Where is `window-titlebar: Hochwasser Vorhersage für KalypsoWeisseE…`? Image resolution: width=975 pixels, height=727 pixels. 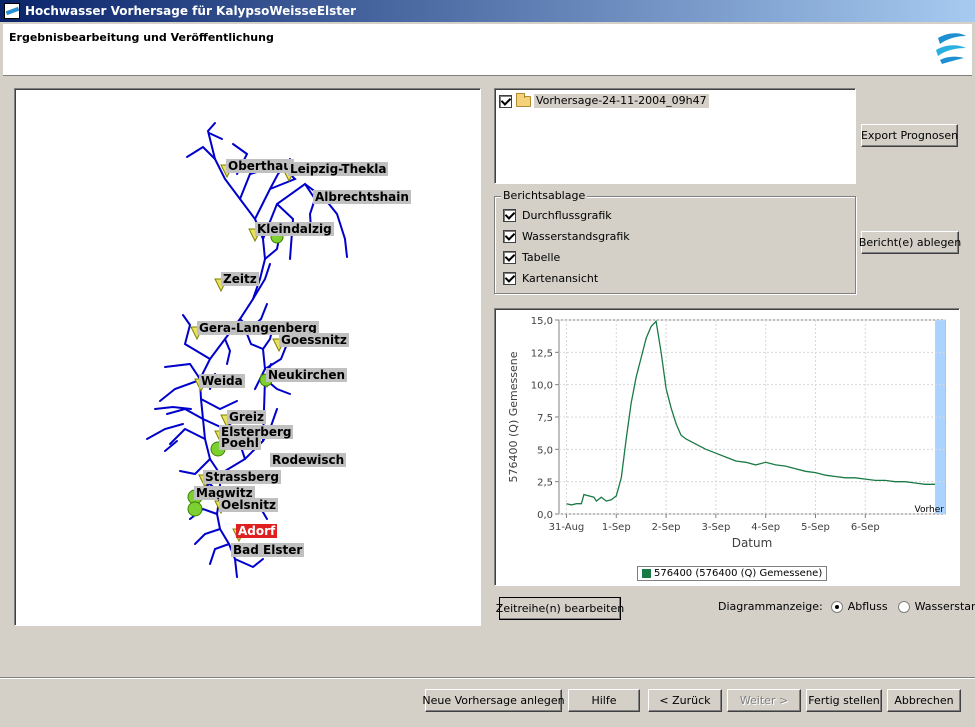 window-titlebar: Hochwasser Vorhersage für KalypsoWeisseE… is located at coordinates (487, 11).